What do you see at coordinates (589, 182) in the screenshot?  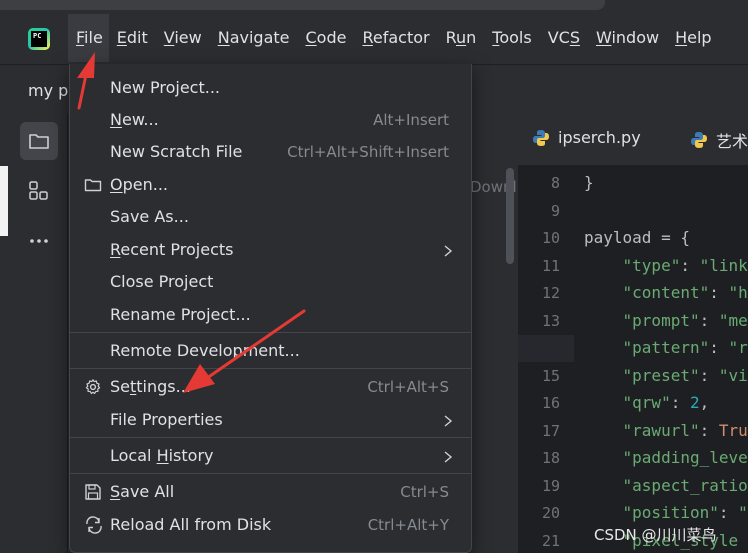 I see `code-token: }` at bounding box center [589, 182].